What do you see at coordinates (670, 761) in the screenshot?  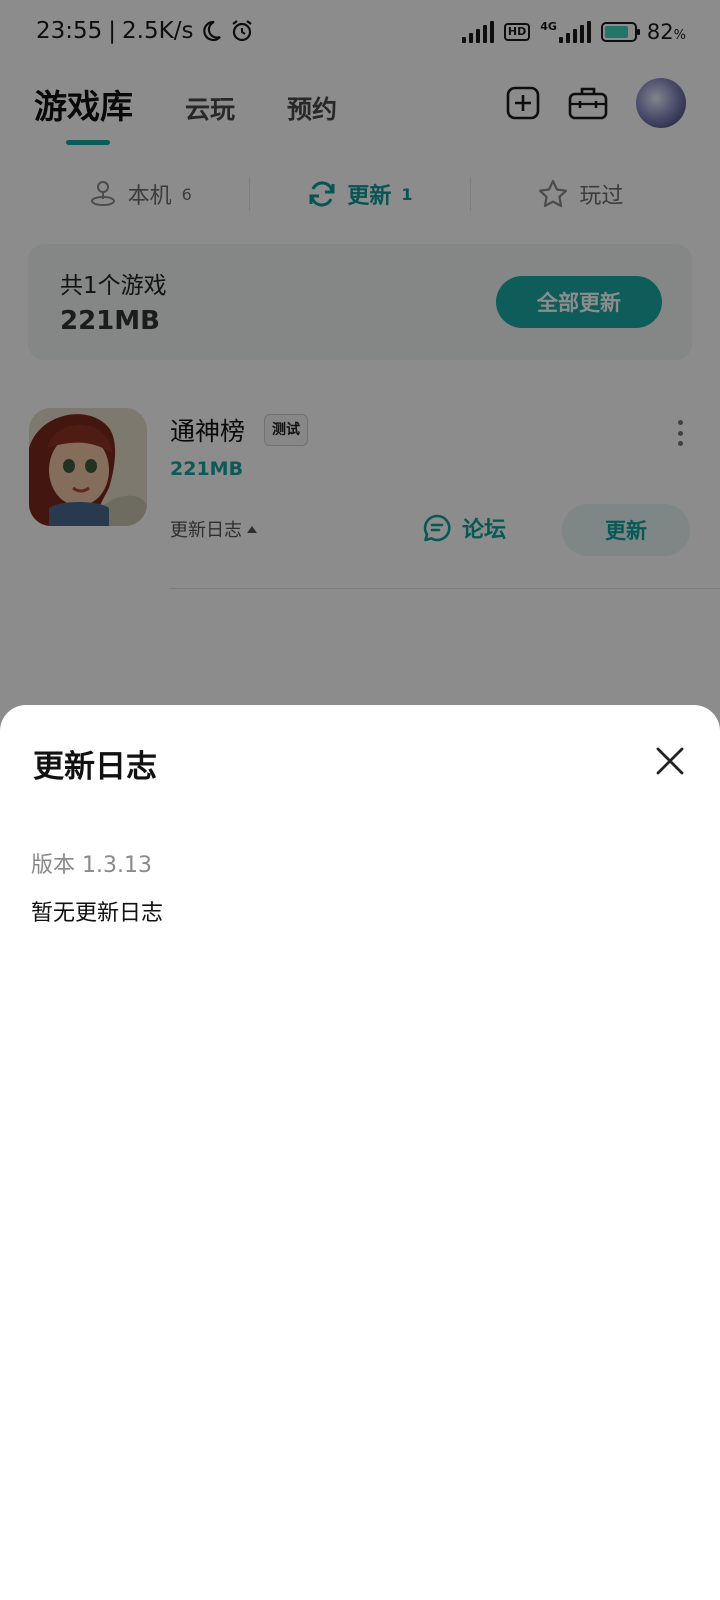 I see `close-icon` at bounding box center [670, 761].